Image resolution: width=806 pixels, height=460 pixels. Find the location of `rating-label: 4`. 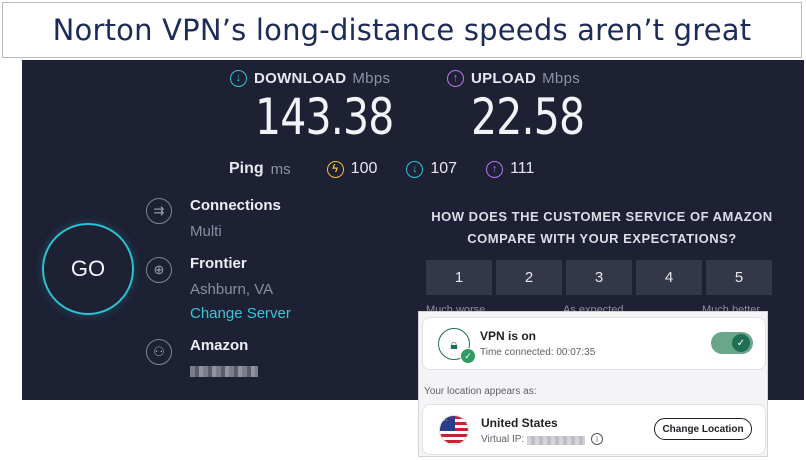

rating-label: 4 is located at coordinates (669, 277).